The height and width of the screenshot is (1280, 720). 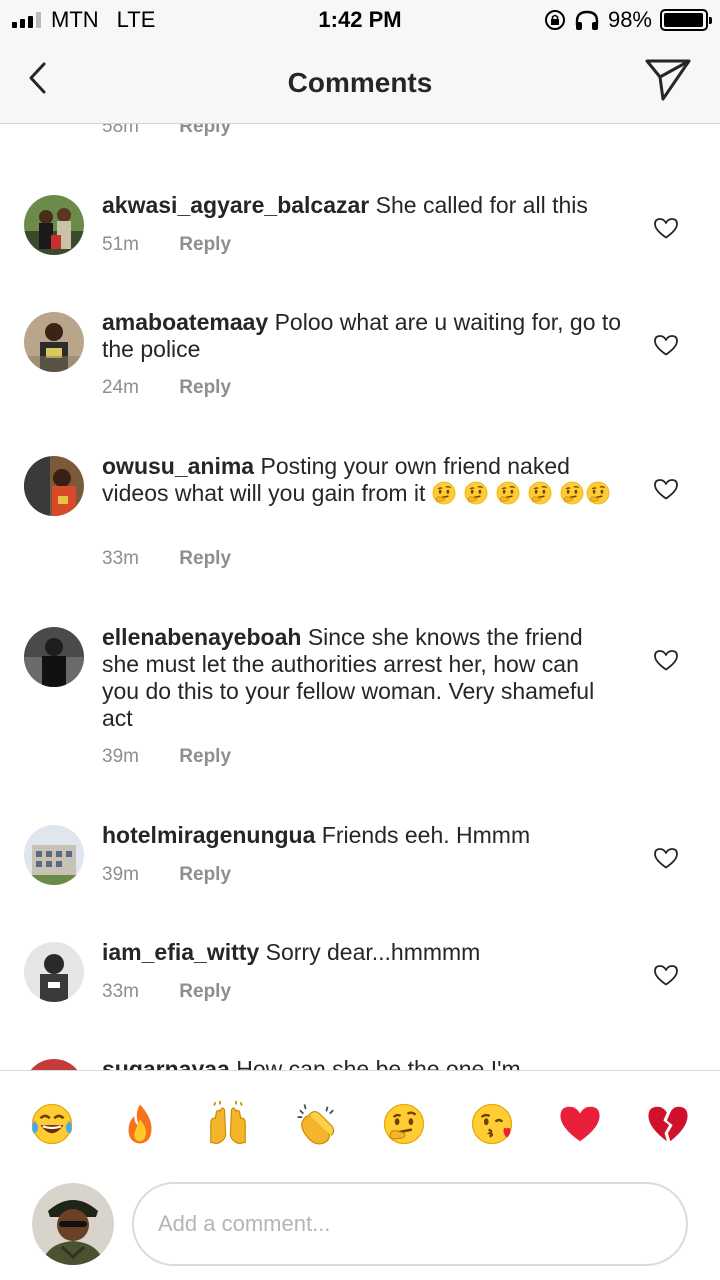 I want to click on comment-username: iam_efia_witty, so click(x=180, y=952).